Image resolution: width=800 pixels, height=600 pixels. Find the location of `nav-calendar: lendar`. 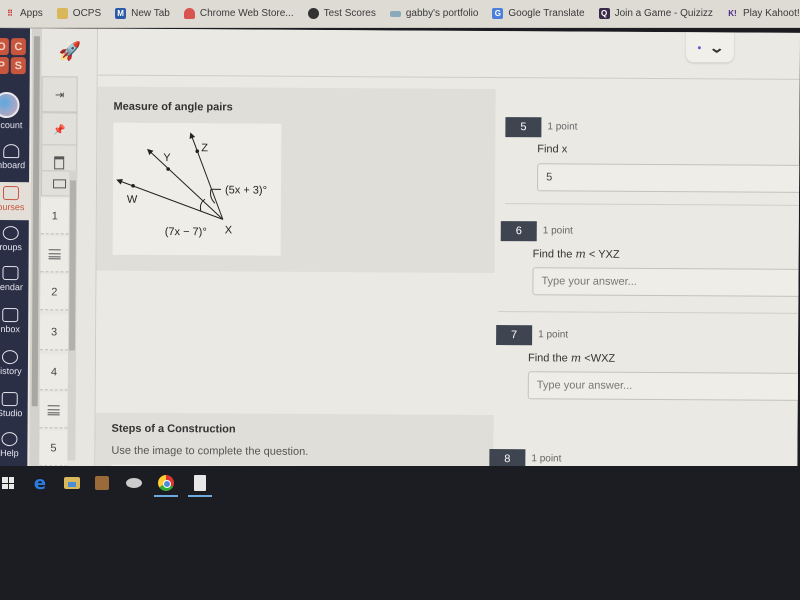

nav-calendar: lendar is located at coordinates (15, 279).